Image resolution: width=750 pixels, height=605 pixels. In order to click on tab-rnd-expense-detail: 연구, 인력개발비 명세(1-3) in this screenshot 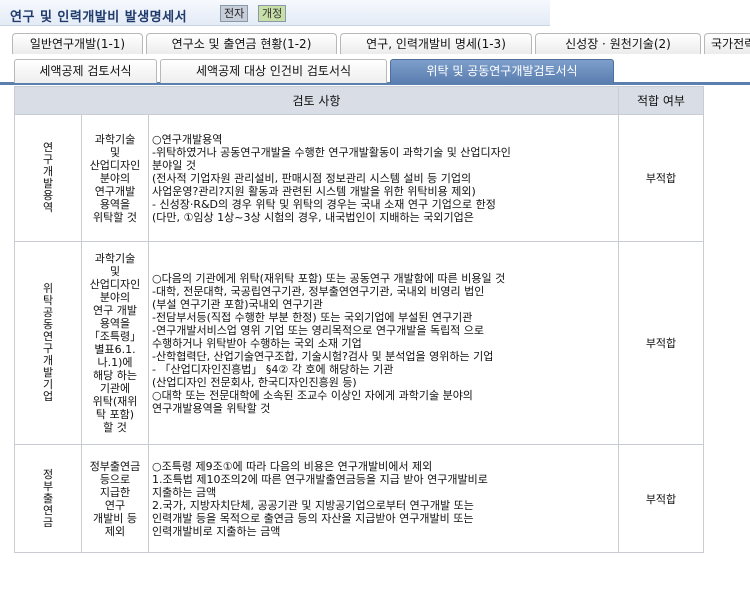, I will do `click(436, 43)`.